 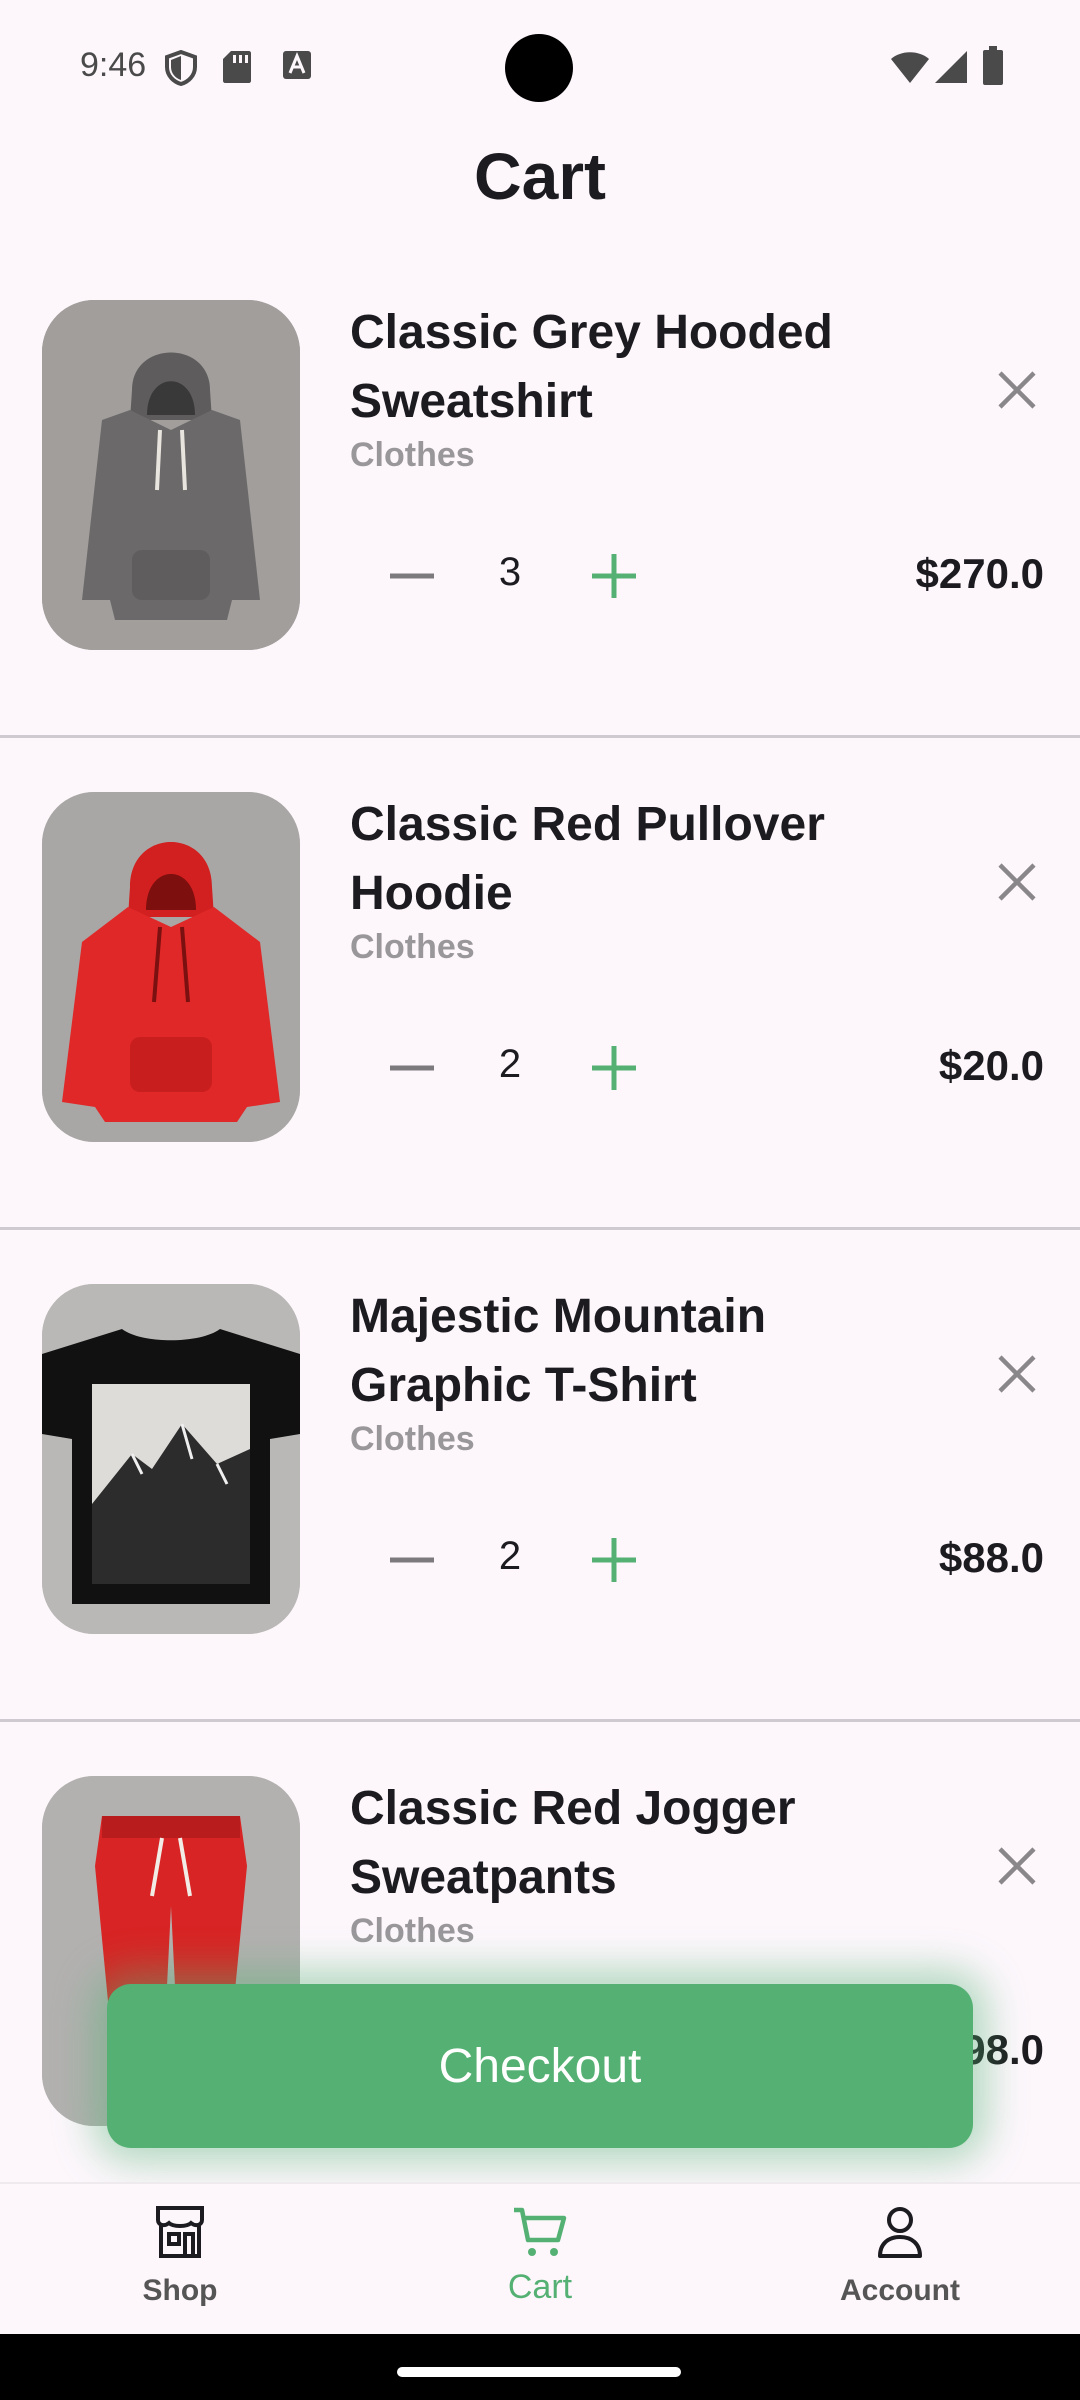 What do you see at coordinates (171, 967) in the screenshot?
I see `product-image-red-hoodie` at bounding box center [171, 967].